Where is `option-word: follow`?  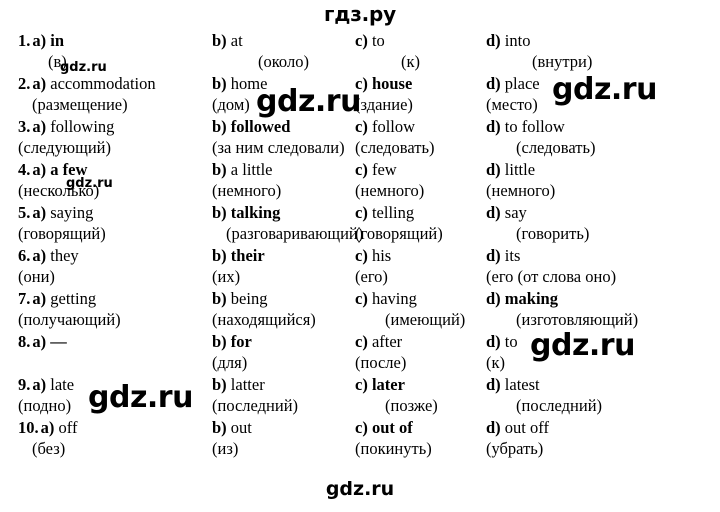 option-word: follow is located at coordinates (393, 126).